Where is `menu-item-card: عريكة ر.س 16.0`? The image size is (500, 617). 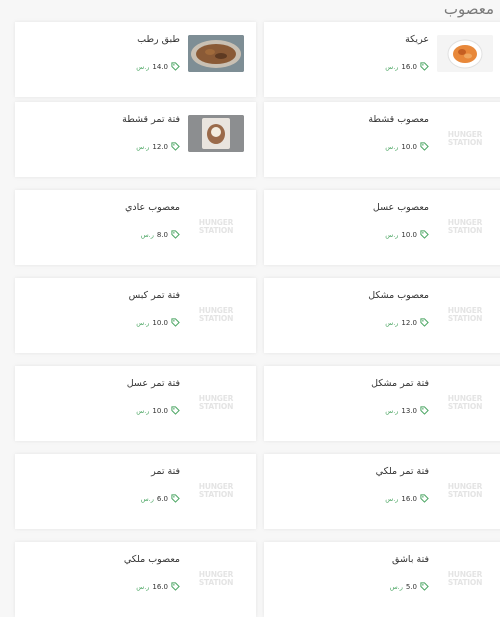
menu-item-card: عريكة ر.س 16.0 is located at coordinates (382, 59).